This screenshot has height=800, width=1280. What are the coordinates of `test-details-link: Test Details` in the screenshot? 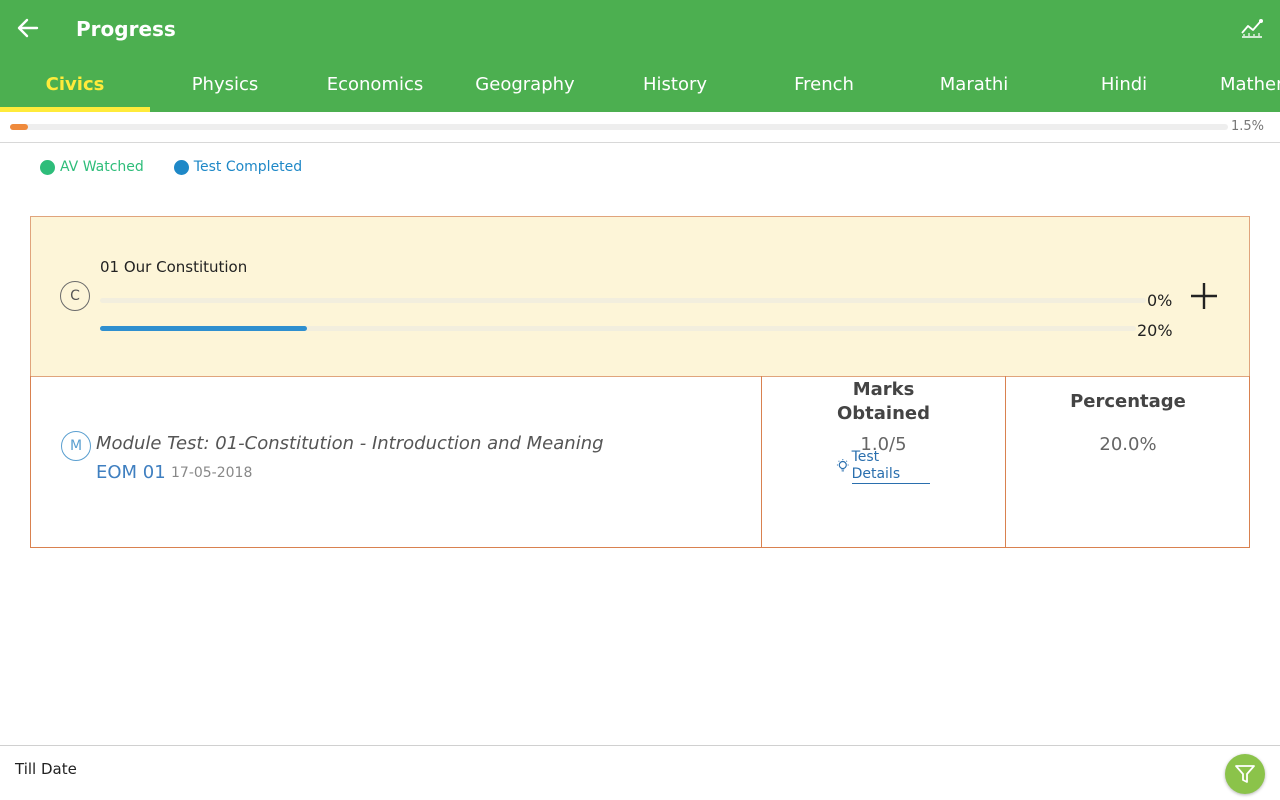 It's located at (882, 466).